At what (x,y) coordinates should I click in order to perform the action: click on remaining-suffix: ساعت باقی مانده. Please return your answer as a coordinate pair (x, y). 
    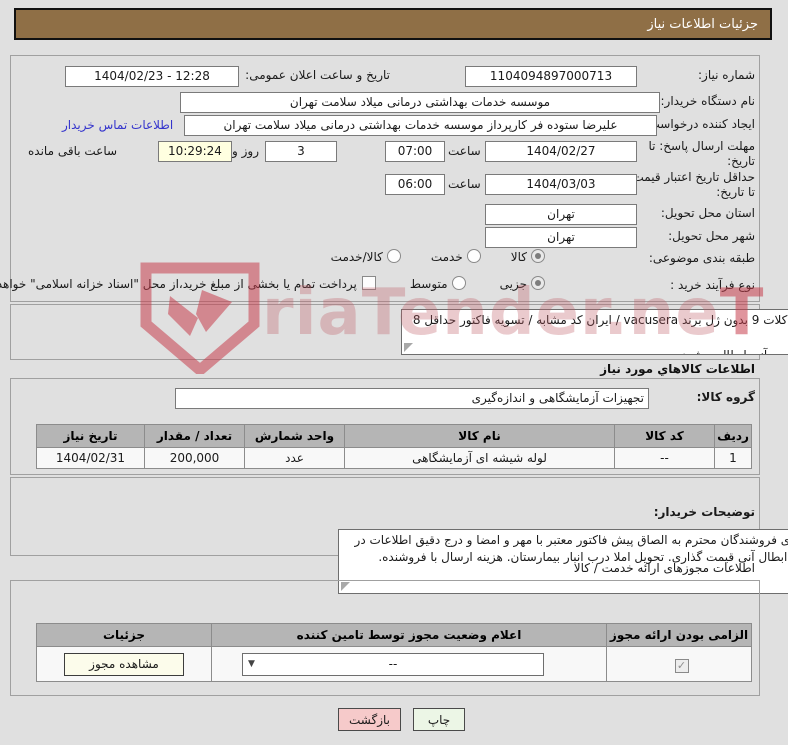
    Looking at the image, I should click on (73, 151).